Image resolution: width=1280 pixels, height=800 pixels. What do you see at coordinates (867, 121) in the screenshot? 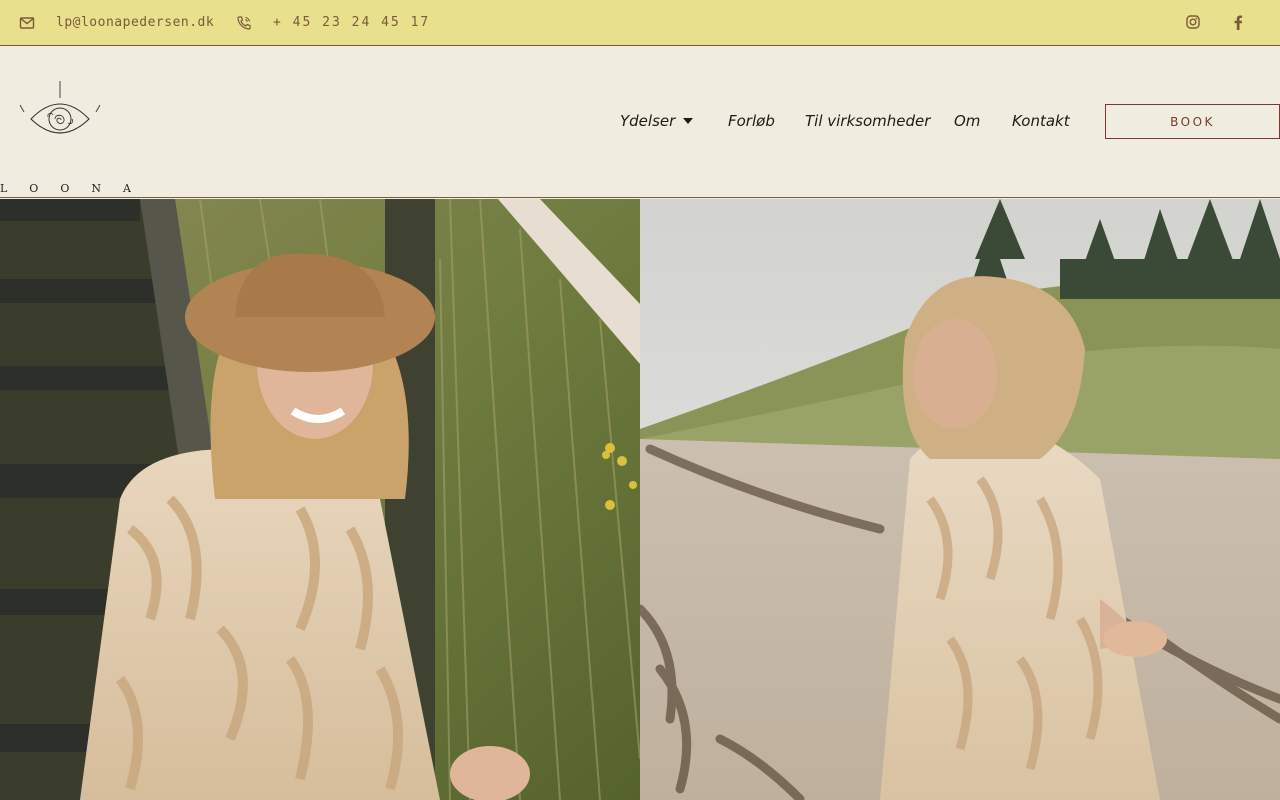
I see `nav-til-virksomheder: Til virksomheder` at bounding box center [867, 121].